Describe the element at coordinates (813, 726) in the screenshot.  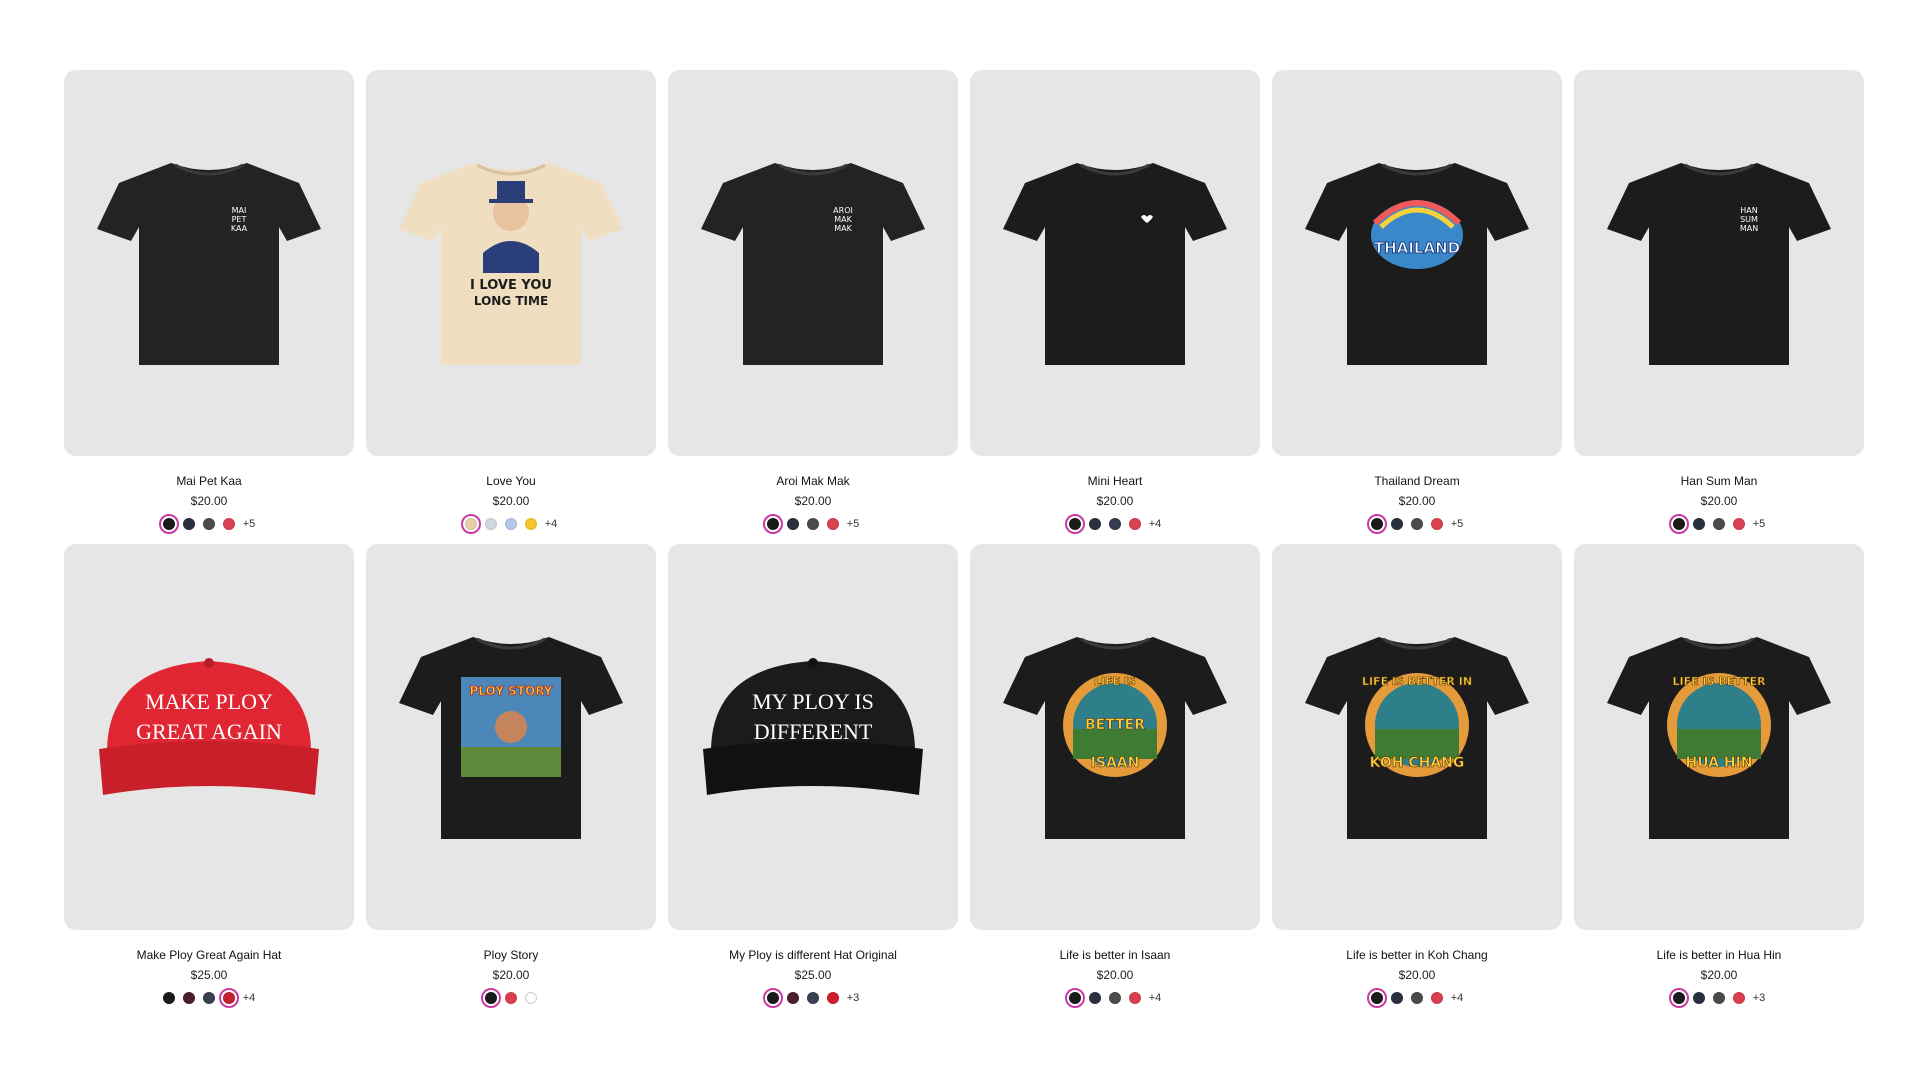
I see `hat-image: MY PLOY IS DIFFERENT` at that location.